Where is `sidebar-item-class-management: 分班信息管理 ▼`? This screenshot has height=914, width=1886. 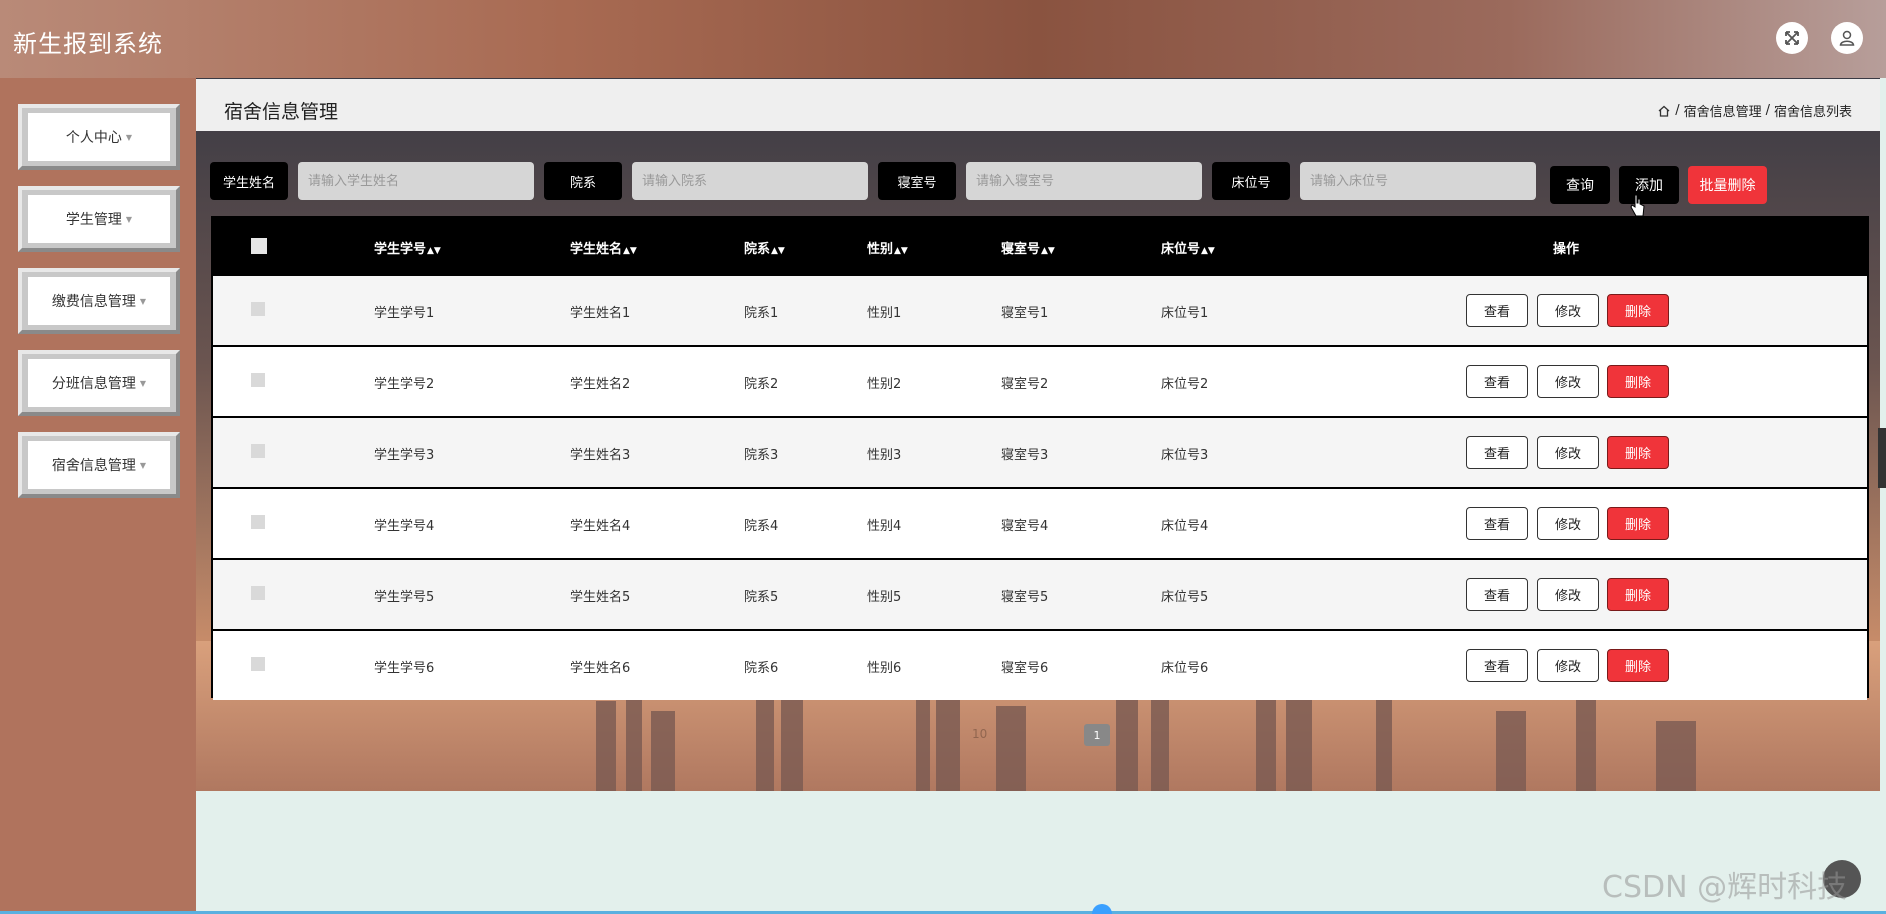 sidebar-item-class-management: 分班信息管理 ▼ is located at coordinates (99, 383).